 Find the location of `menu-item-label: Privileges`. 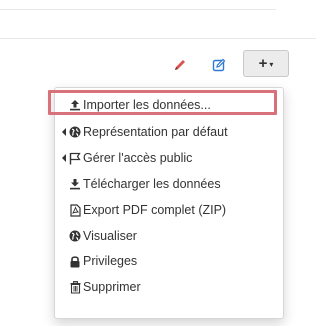

menu-item-label: Privileges is located at coordinates (110, 261).